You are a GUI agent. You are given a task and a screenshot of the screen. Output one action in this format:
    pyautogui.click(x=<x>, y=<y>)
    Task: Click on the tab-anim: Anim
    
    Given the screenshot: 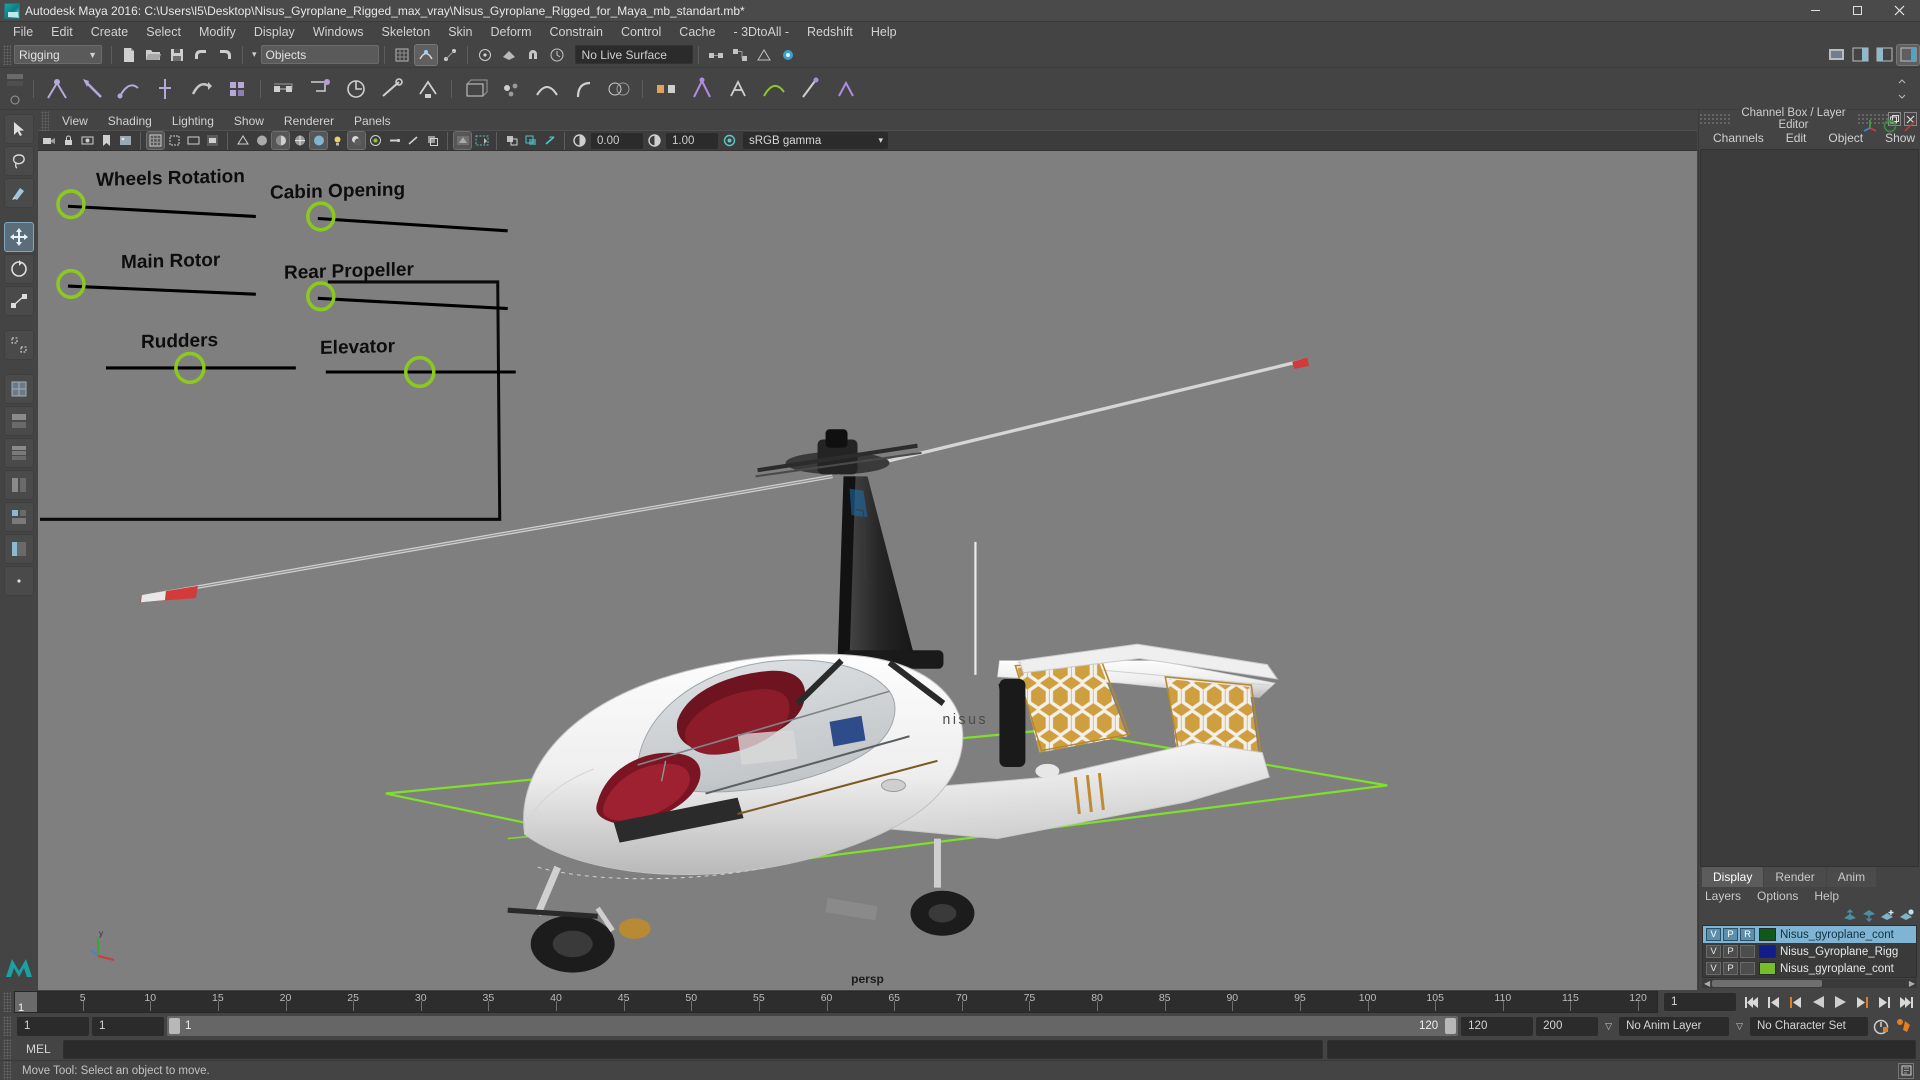 What is the action you would take?
    pyautogui.click(x=1851, y=877)
    